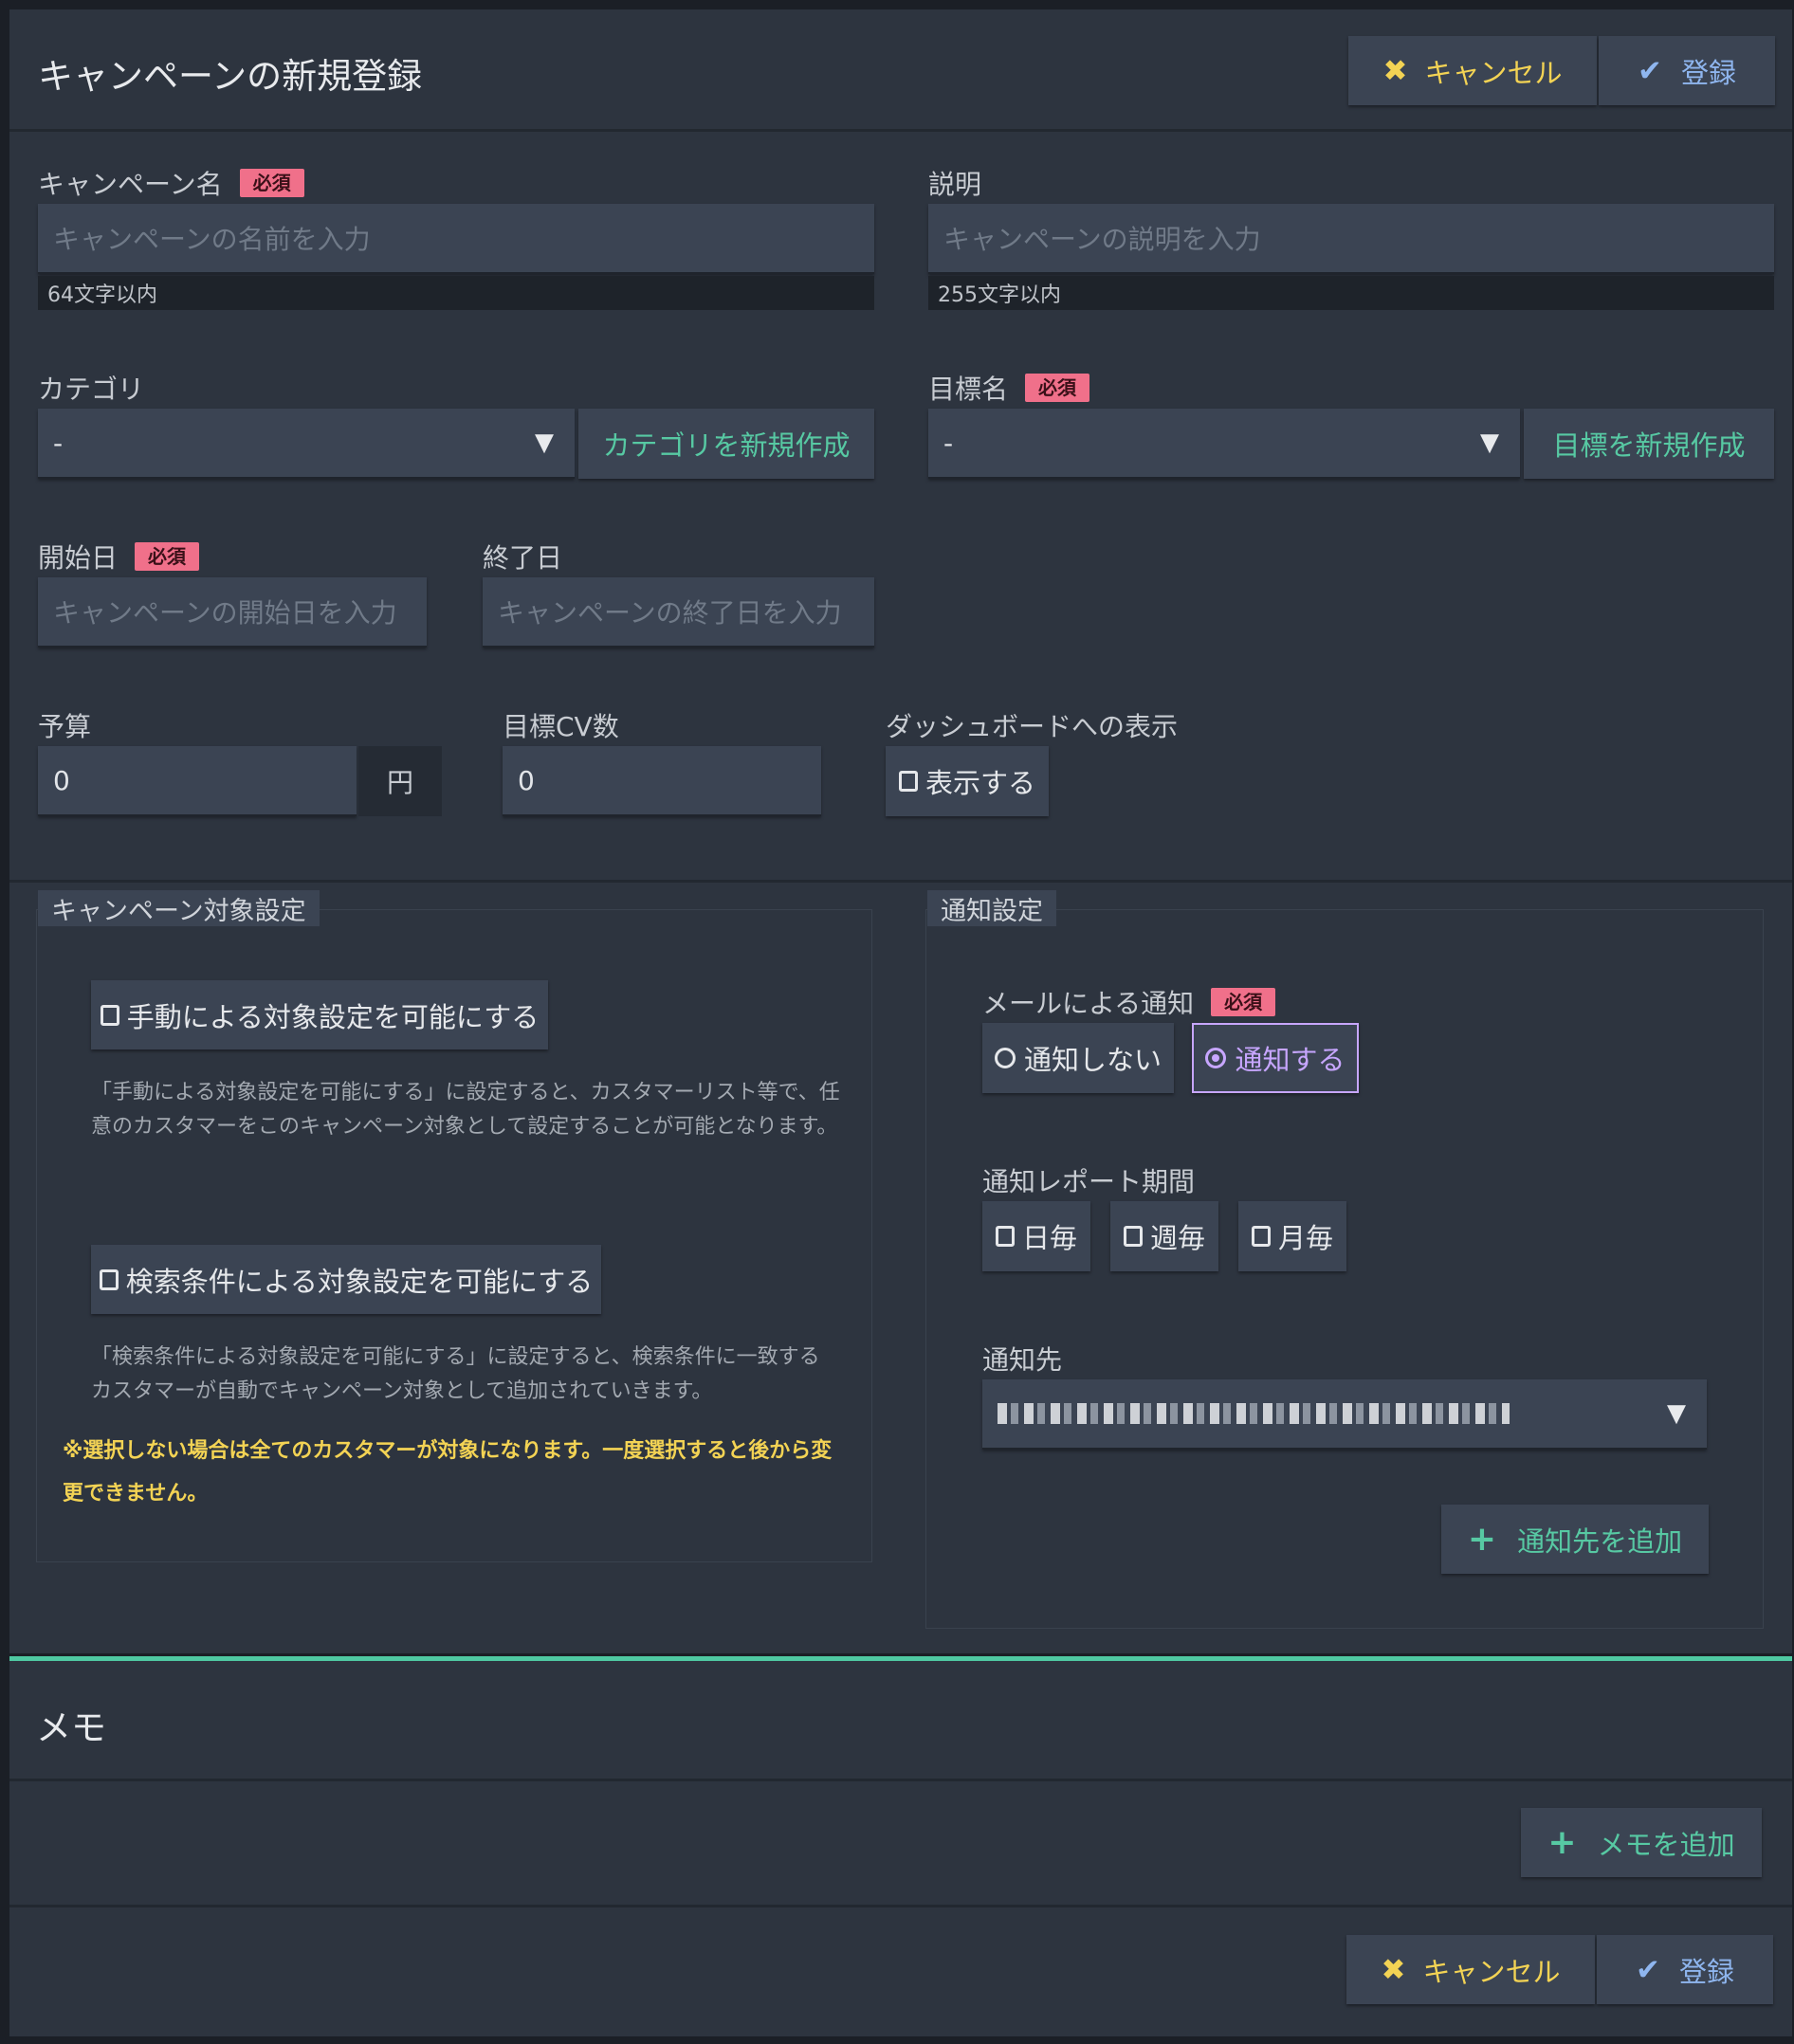 The image size is (1794, 2044). Describe the element at coordinates (1706, 1971) in the screenshot. I see `footer-register-label: 登録` at that location.